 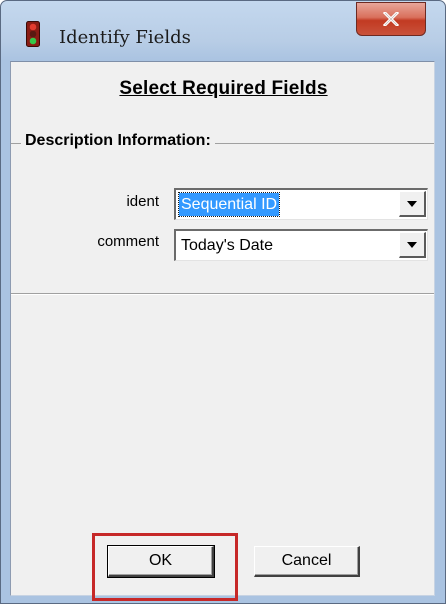 I want to click on comment-label: comment, so click(x=128, y=241).